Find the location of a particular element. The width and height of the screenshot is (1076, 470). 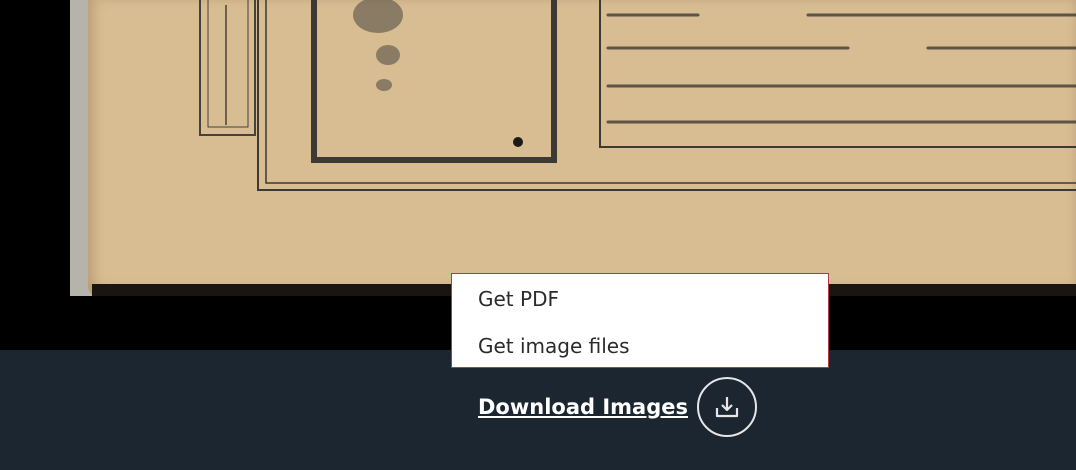

download-button is located at coordinates (727, 407).